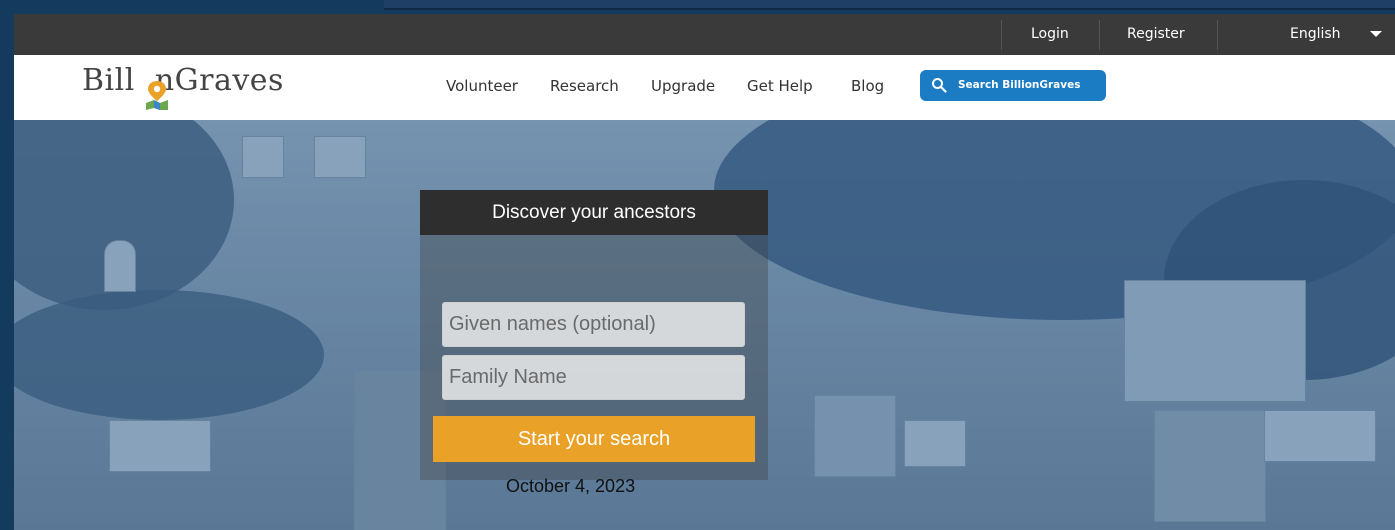 The image size is (1395, 530). I want to click on background-window-edge, so click(889, 5).